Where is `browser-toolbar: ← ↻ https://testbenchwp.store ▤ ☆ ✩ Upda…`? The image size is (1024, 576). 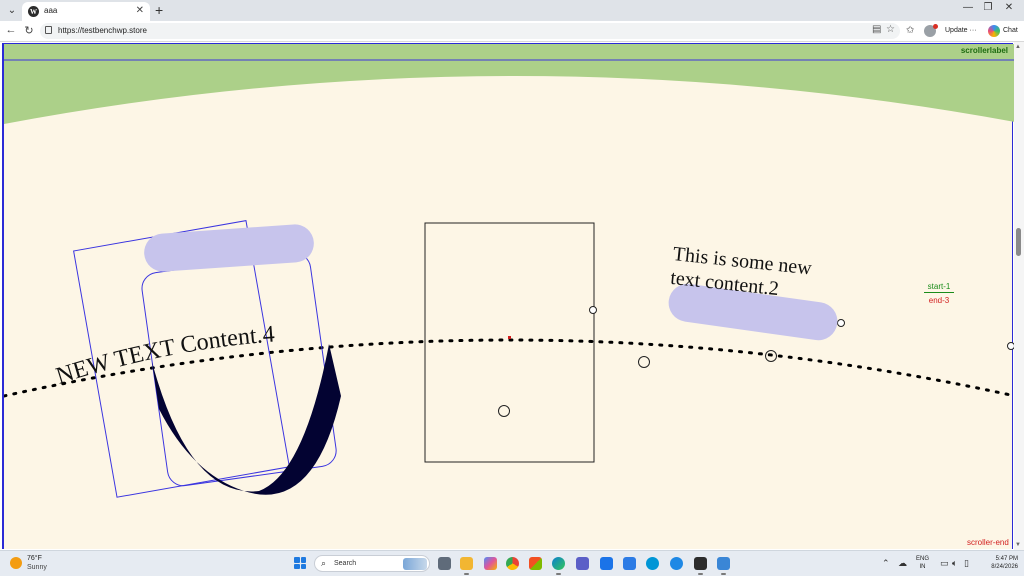 browser-toolbar: ← ↻ https://testbenchwp.store ▤ ☆ ✩ Upda… is located at coordinates (512, 31).